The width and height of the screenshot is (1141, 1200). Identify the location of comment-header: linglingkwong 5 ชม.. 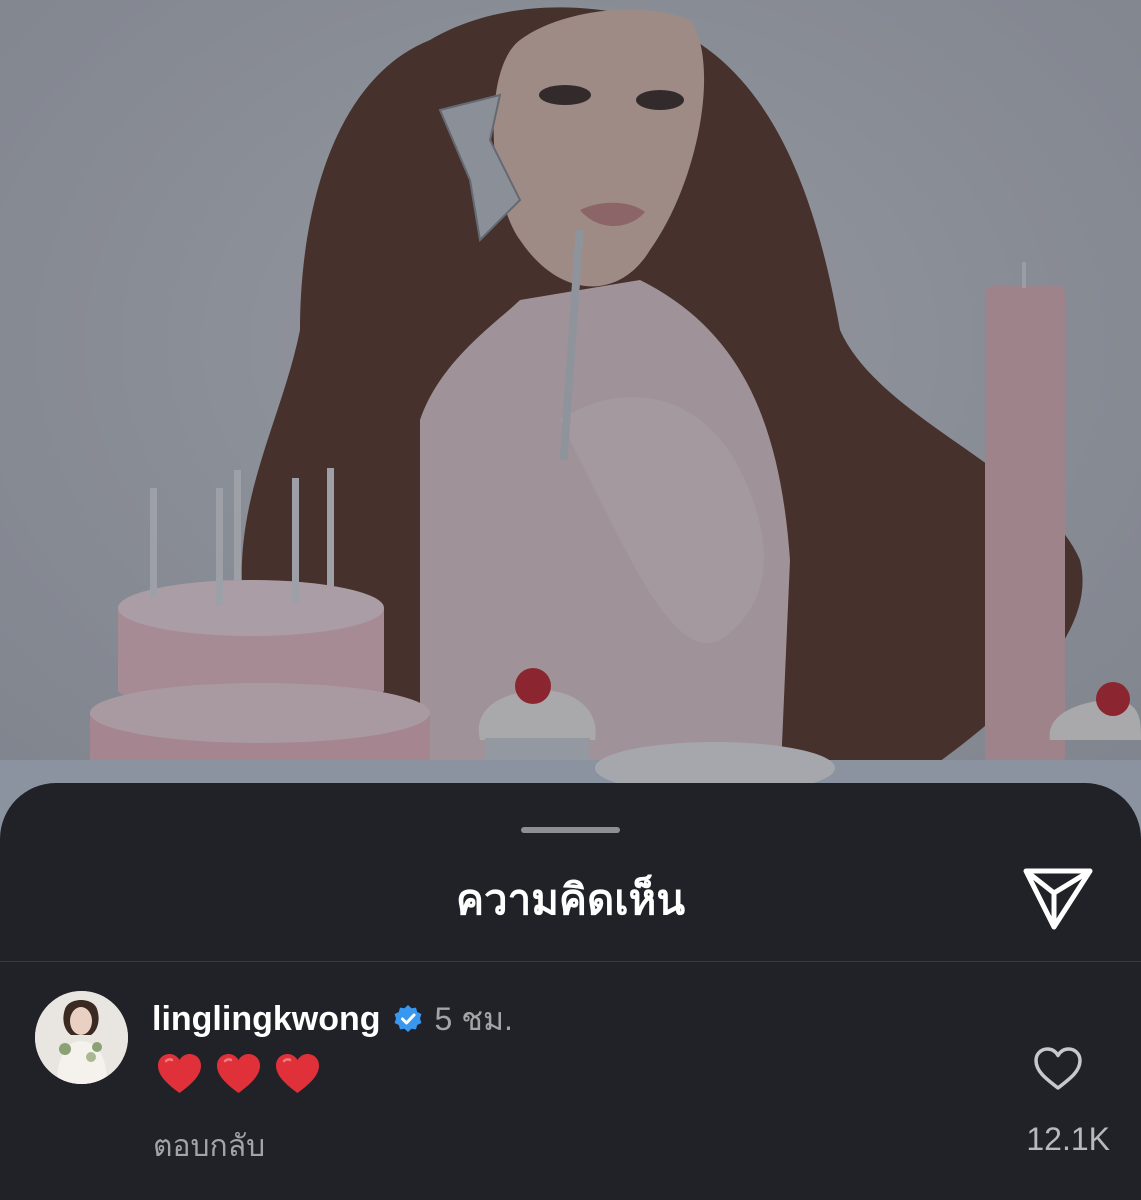
(332, 1019).